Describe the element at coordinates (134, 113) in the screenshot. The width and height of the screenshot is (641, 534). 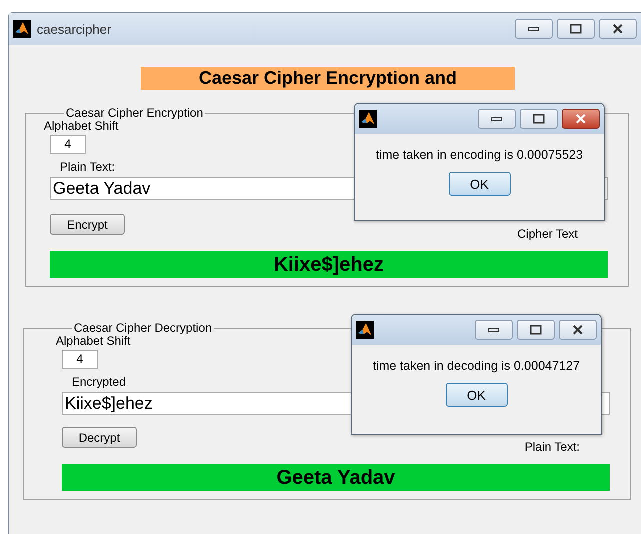
I see `panel-title: Caesar Cipher Encryption` at that location.